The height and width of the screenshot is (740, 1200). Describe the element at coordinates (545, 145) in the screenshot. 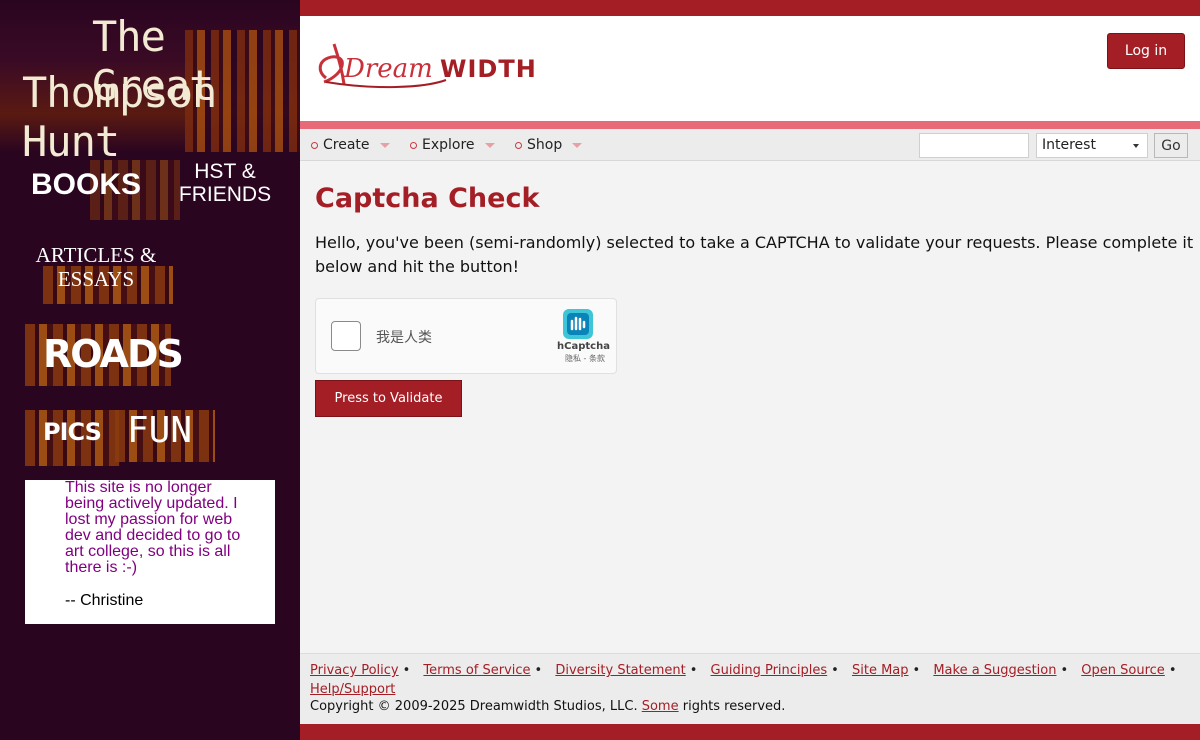

I see `menu-shop-label: Shop` at that location.